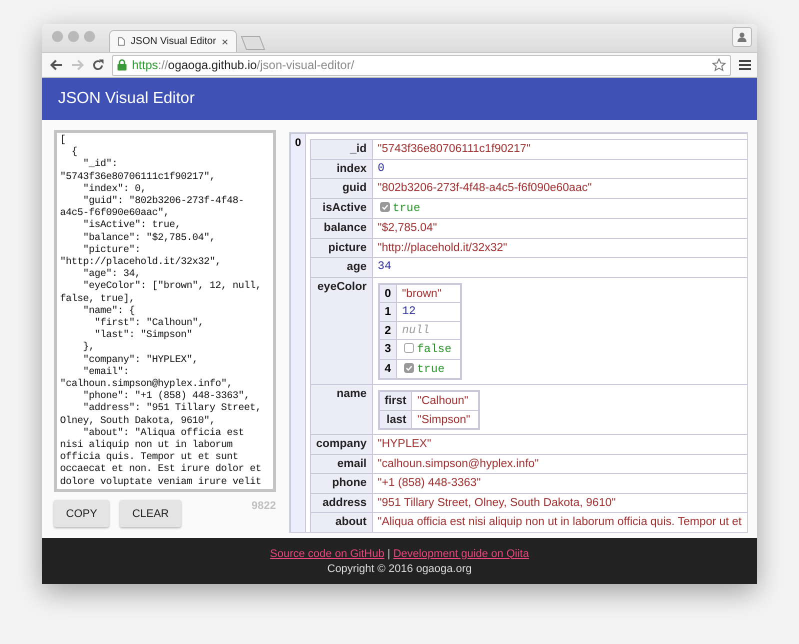  Describe the element at coordinates (341, 168) in the screenshot. I see `key-cell: index` at that location.